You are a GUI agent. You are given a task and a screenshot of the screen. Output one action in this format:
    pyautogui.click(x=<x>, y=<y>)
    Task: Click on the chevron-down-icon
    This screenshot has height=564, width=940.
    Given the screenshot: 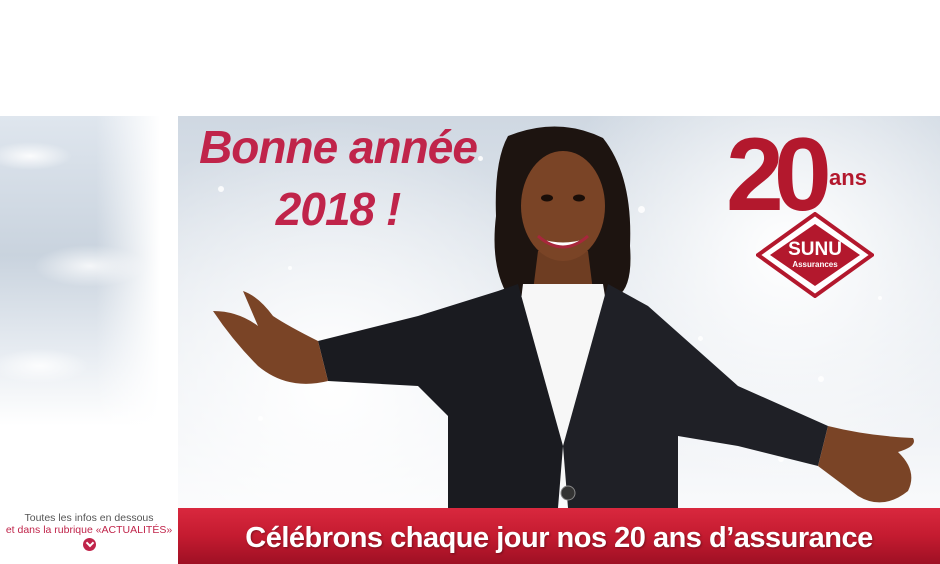 What is the action you would take?
    pyautogui.click(x=89, y=544)
    